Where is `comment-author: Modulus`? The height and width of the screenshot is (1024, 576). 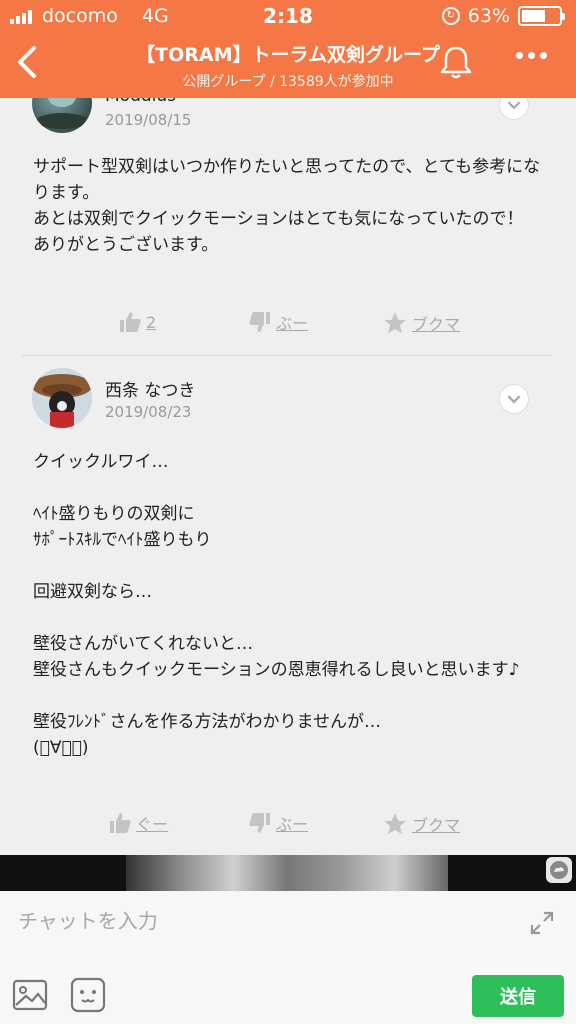
comment-author: Modulus is located at coordinates (140, 102).